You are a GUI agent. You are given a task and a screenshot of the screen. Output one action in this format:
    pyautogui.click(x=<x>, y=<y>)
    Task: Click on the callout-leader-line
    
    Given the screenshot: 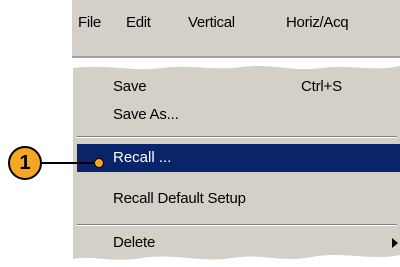 What is the action you would take?
    pyautogui.click(x=69, y=163)
    